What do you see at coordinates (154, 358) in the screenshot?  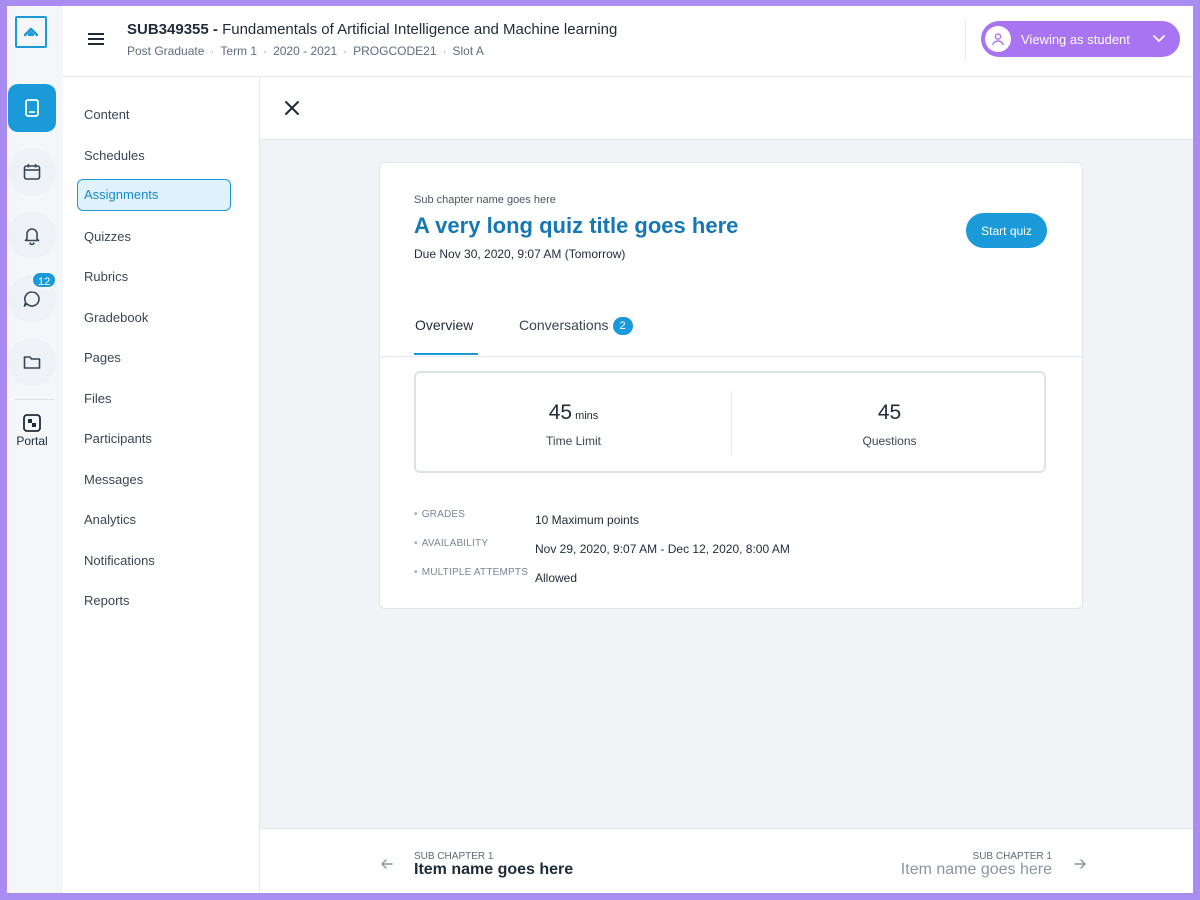 I see `sidebar-item-pages: Pages` at bounding box center [154, 358].